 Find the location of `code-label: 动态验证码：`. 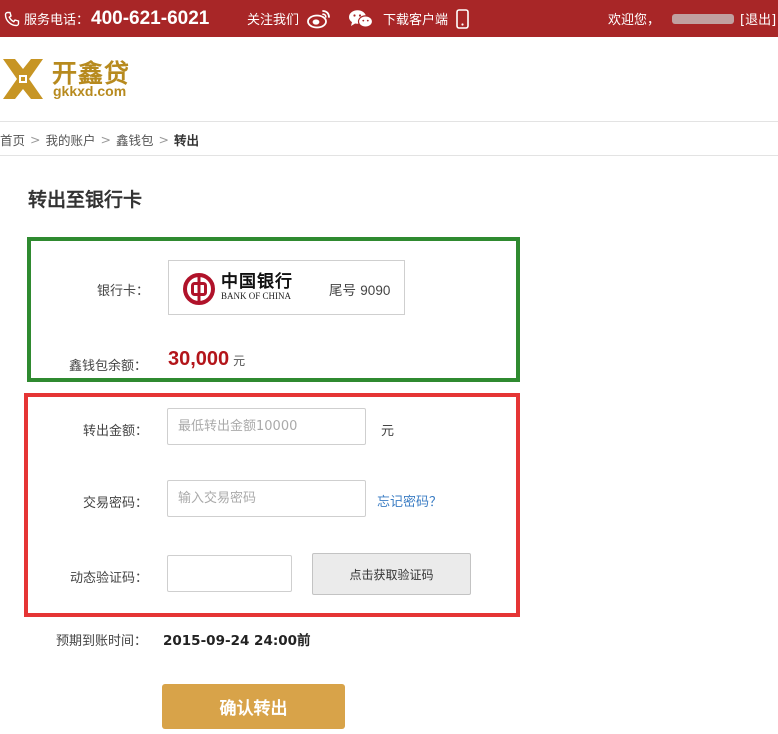

code-label: 动态验证码： is located at coordinates (109, 578).